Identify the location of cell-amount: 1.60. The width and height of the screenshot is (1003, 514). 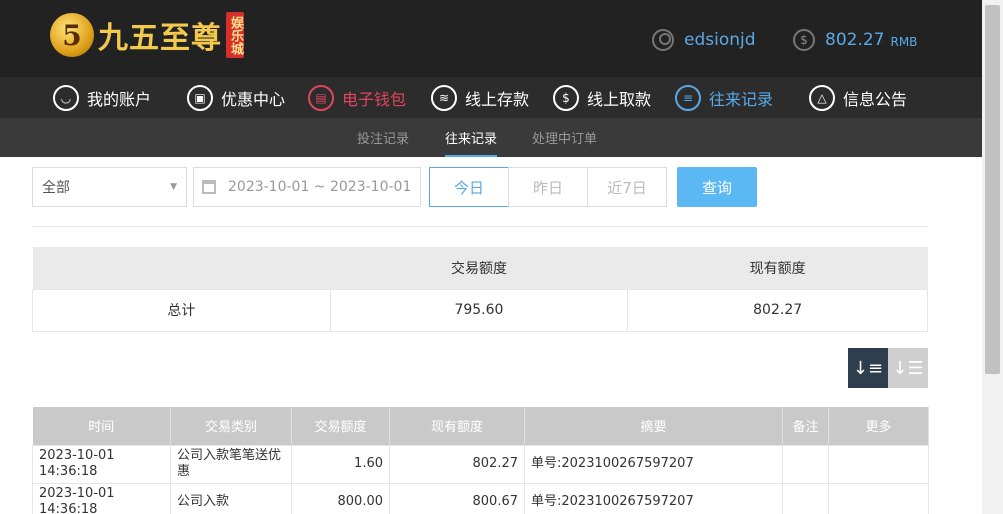
(340, 464).